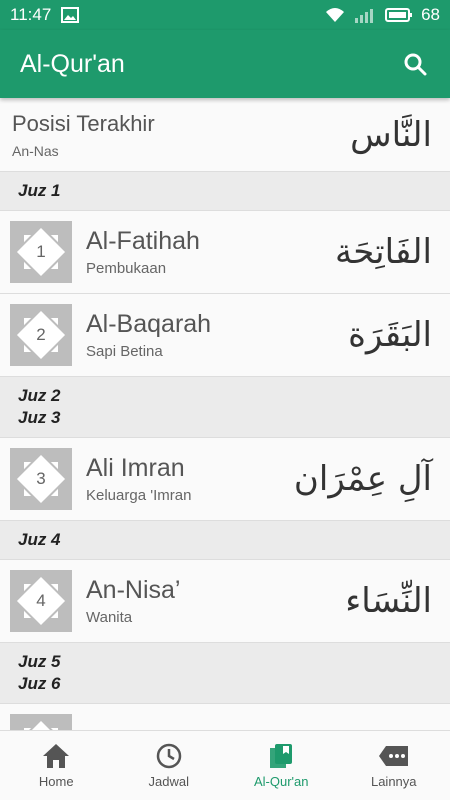  I want to click on juz-header: Juz 1, so click(225, 191).